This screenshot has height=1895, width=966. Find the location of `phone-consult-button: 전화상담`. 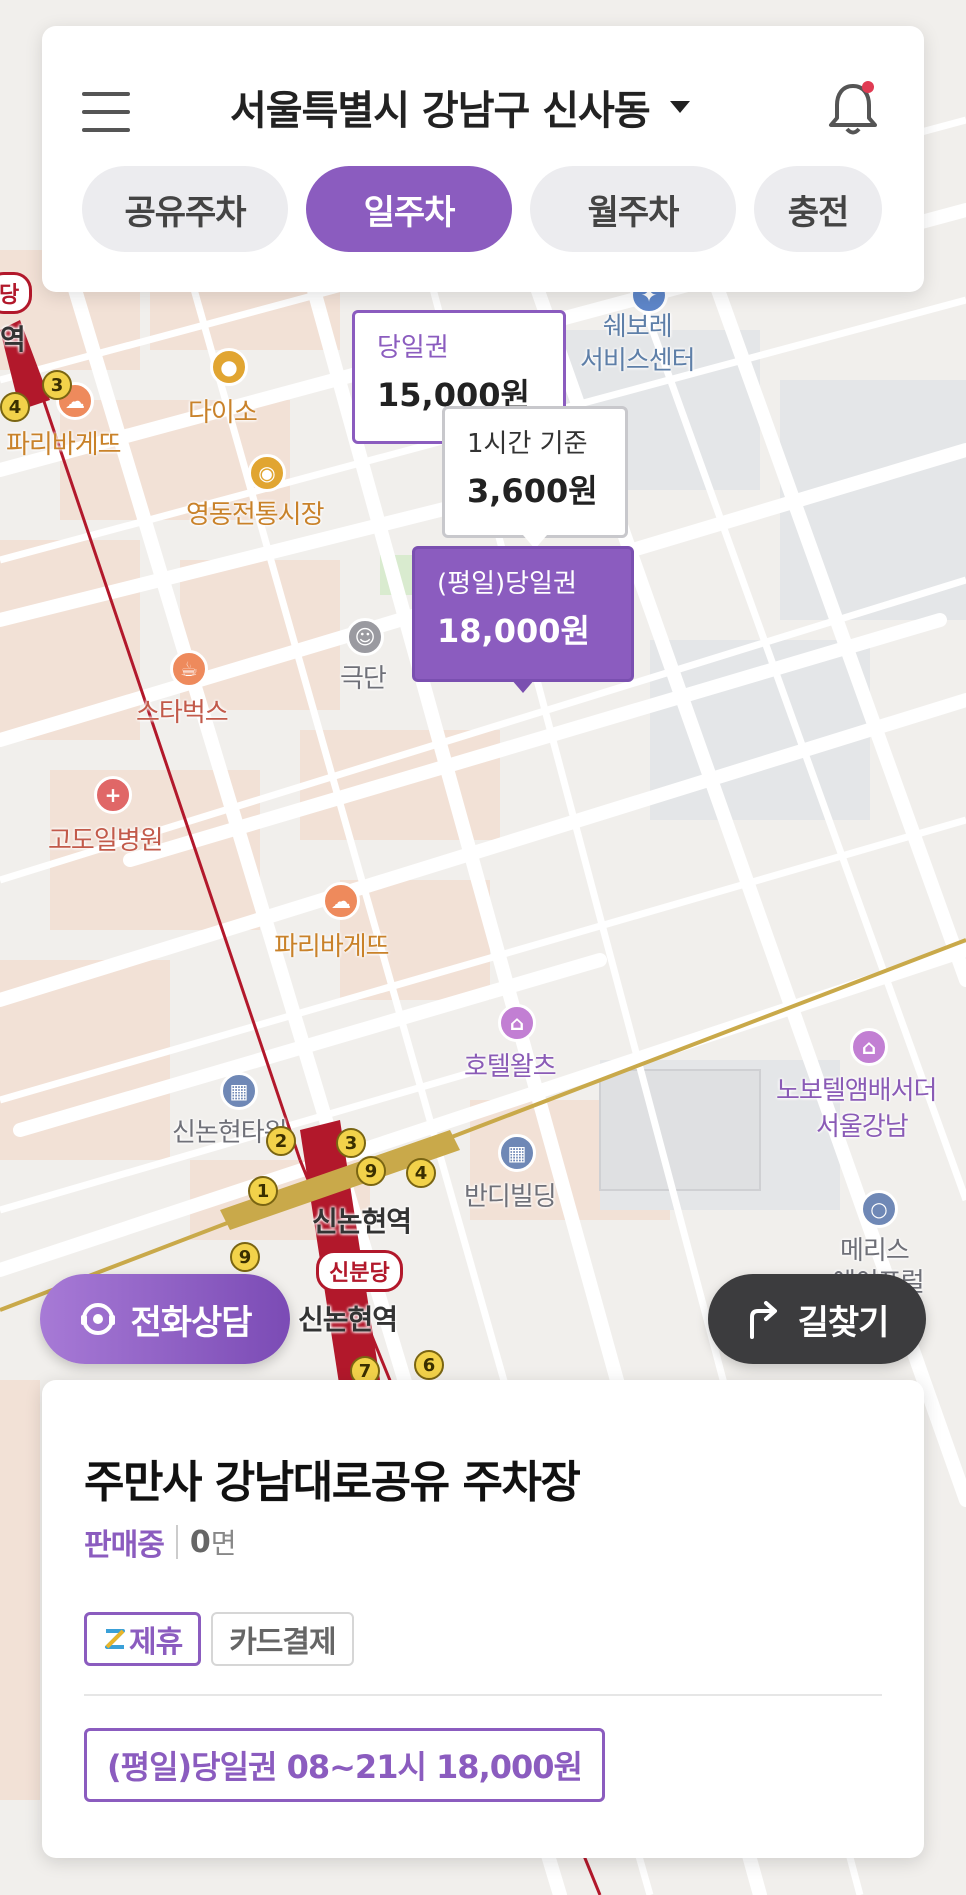

phone-consult-button: 전화상담 is located at coordinates (165, 1319).